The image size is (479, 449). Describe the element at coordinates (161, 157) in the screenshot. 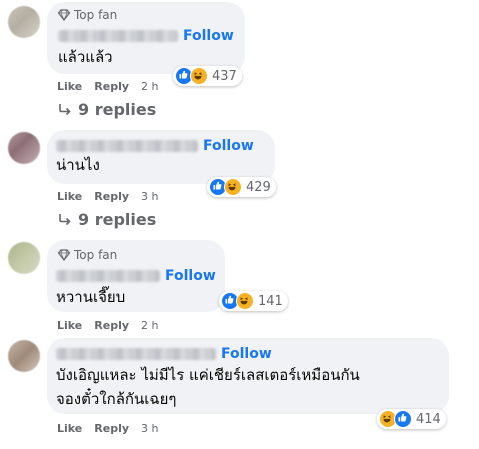

I see `comment-bubble: Follow น่านไง` at that location.